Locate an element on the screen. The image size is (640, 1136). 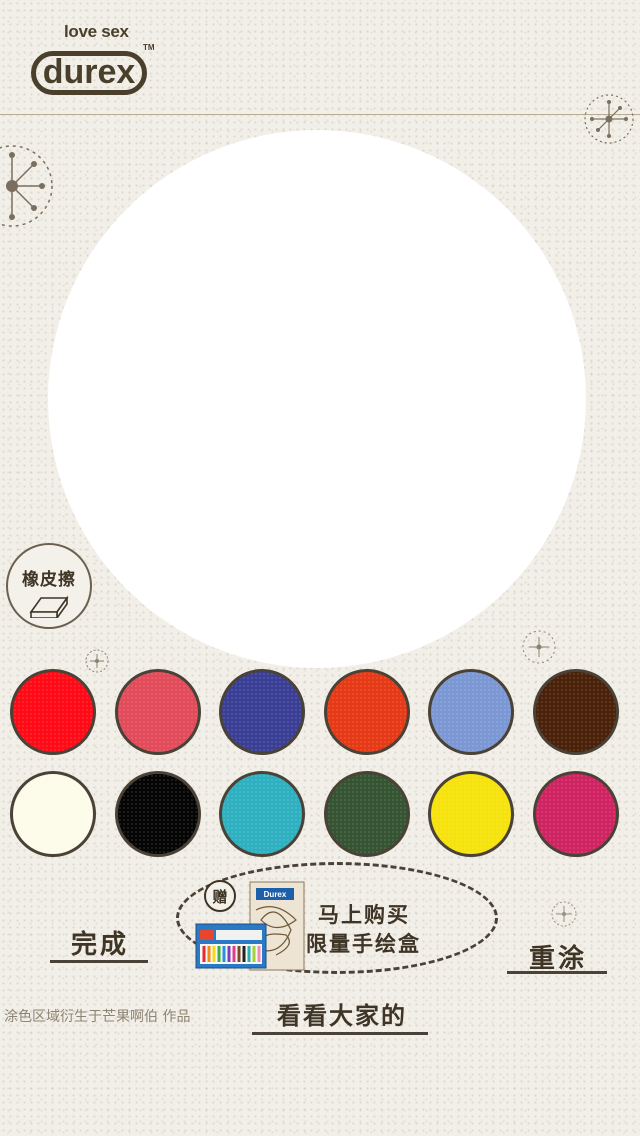
gallery-label: 看看大家的 is located at coordinates (342, 1016).